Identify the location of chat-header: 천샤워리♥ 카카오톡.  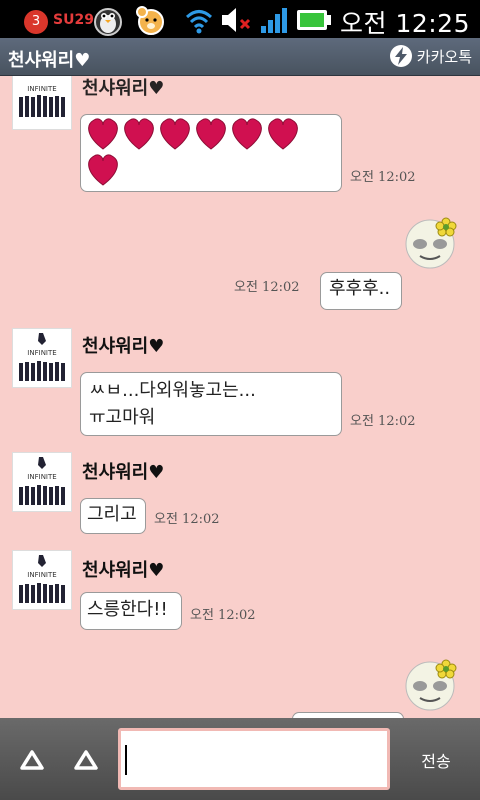
(240, 57).